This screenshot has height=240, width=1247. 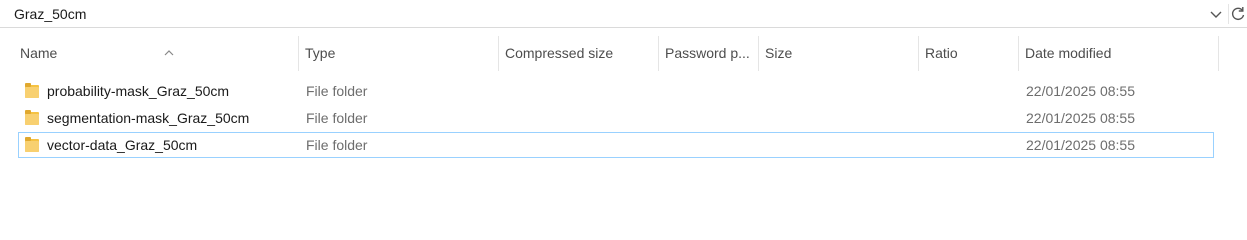 I want to click on file-name: vector-data_Graz_50cm, so click(x=122, y=145).